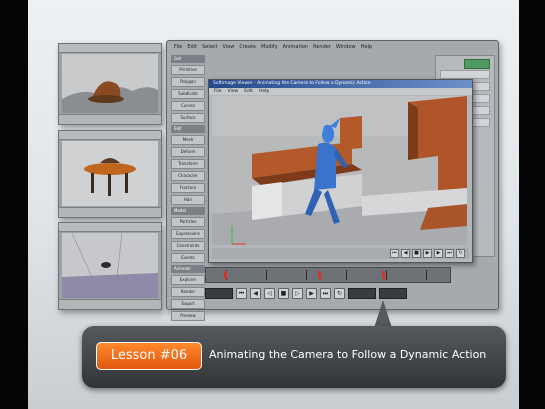 This screenshot has height=409, width=545. Describe the element at coordinates (297, 293) in the screenshot. I see `play-button: ▷` at that location.